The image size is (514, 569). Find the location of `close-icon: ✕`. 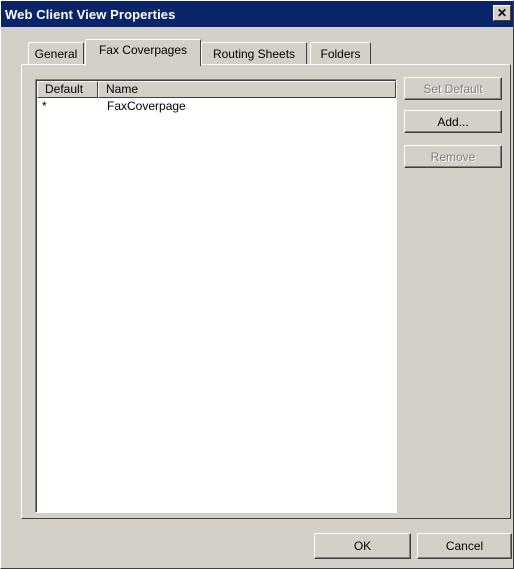

close-icon: ✕ is located at coordinates (502, 13).